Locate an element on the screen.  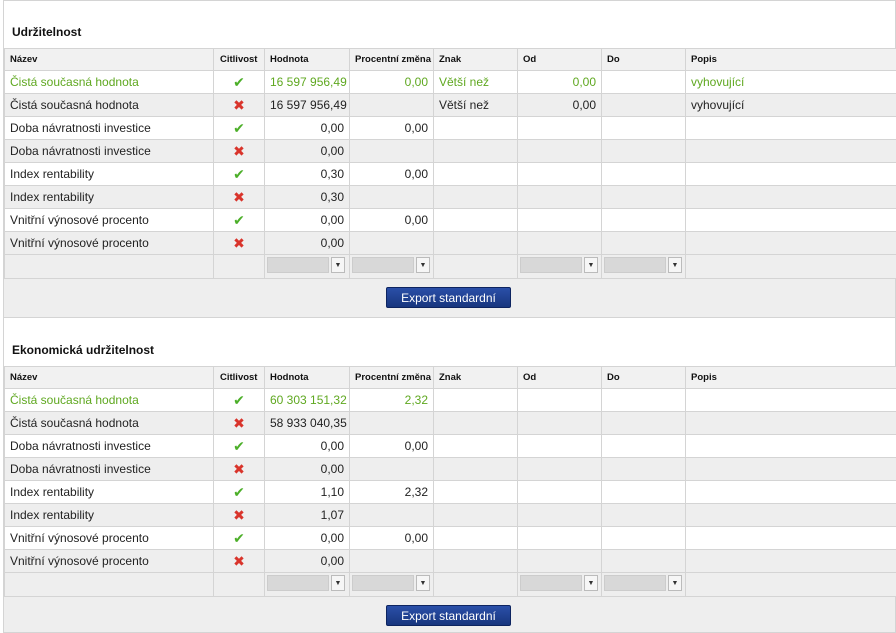
table-row: Čistá současná hodnota ✖ 58 933 040,35 is located at coordinates (450, 423).